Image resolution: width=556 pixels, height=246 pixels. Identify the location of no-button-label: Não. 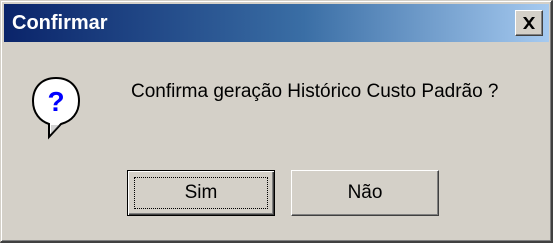
(365, 192).